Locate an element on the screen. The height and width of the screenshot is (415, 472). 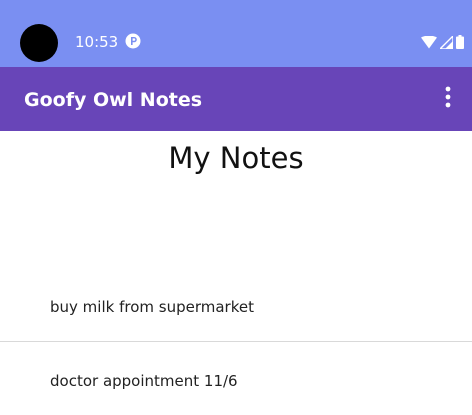
overflow-menu-button is located at coordinates (448, 99).